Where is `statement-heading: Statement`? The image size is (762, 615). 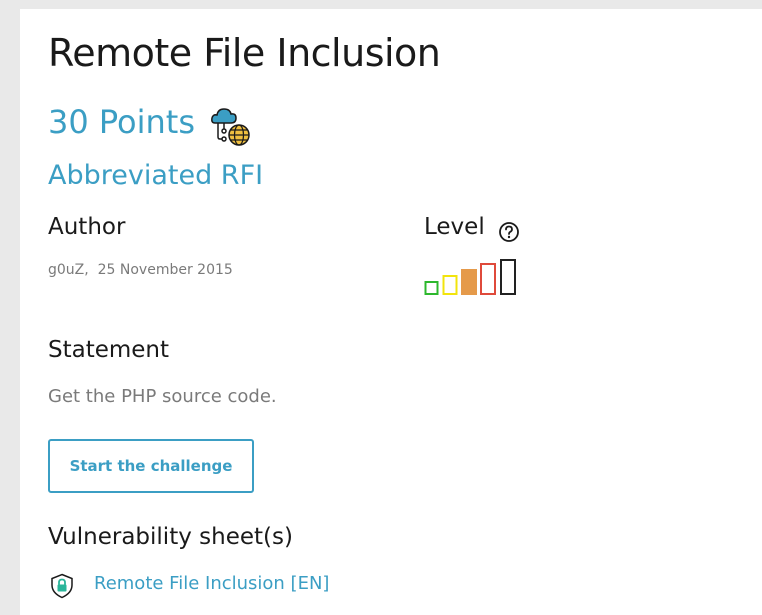 statement-heading: Statement is located at coordinates (109, 350).